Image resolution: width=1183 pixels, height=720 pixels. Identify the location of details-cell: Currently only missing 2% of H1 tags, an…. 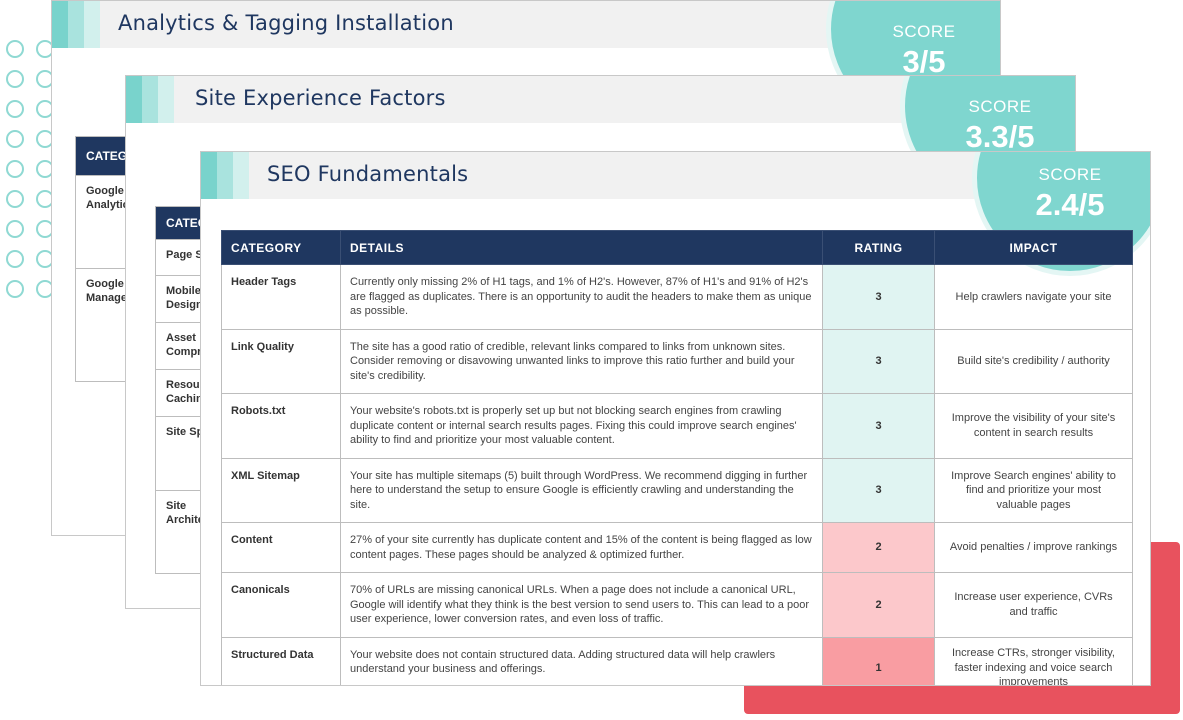
(581, 297).